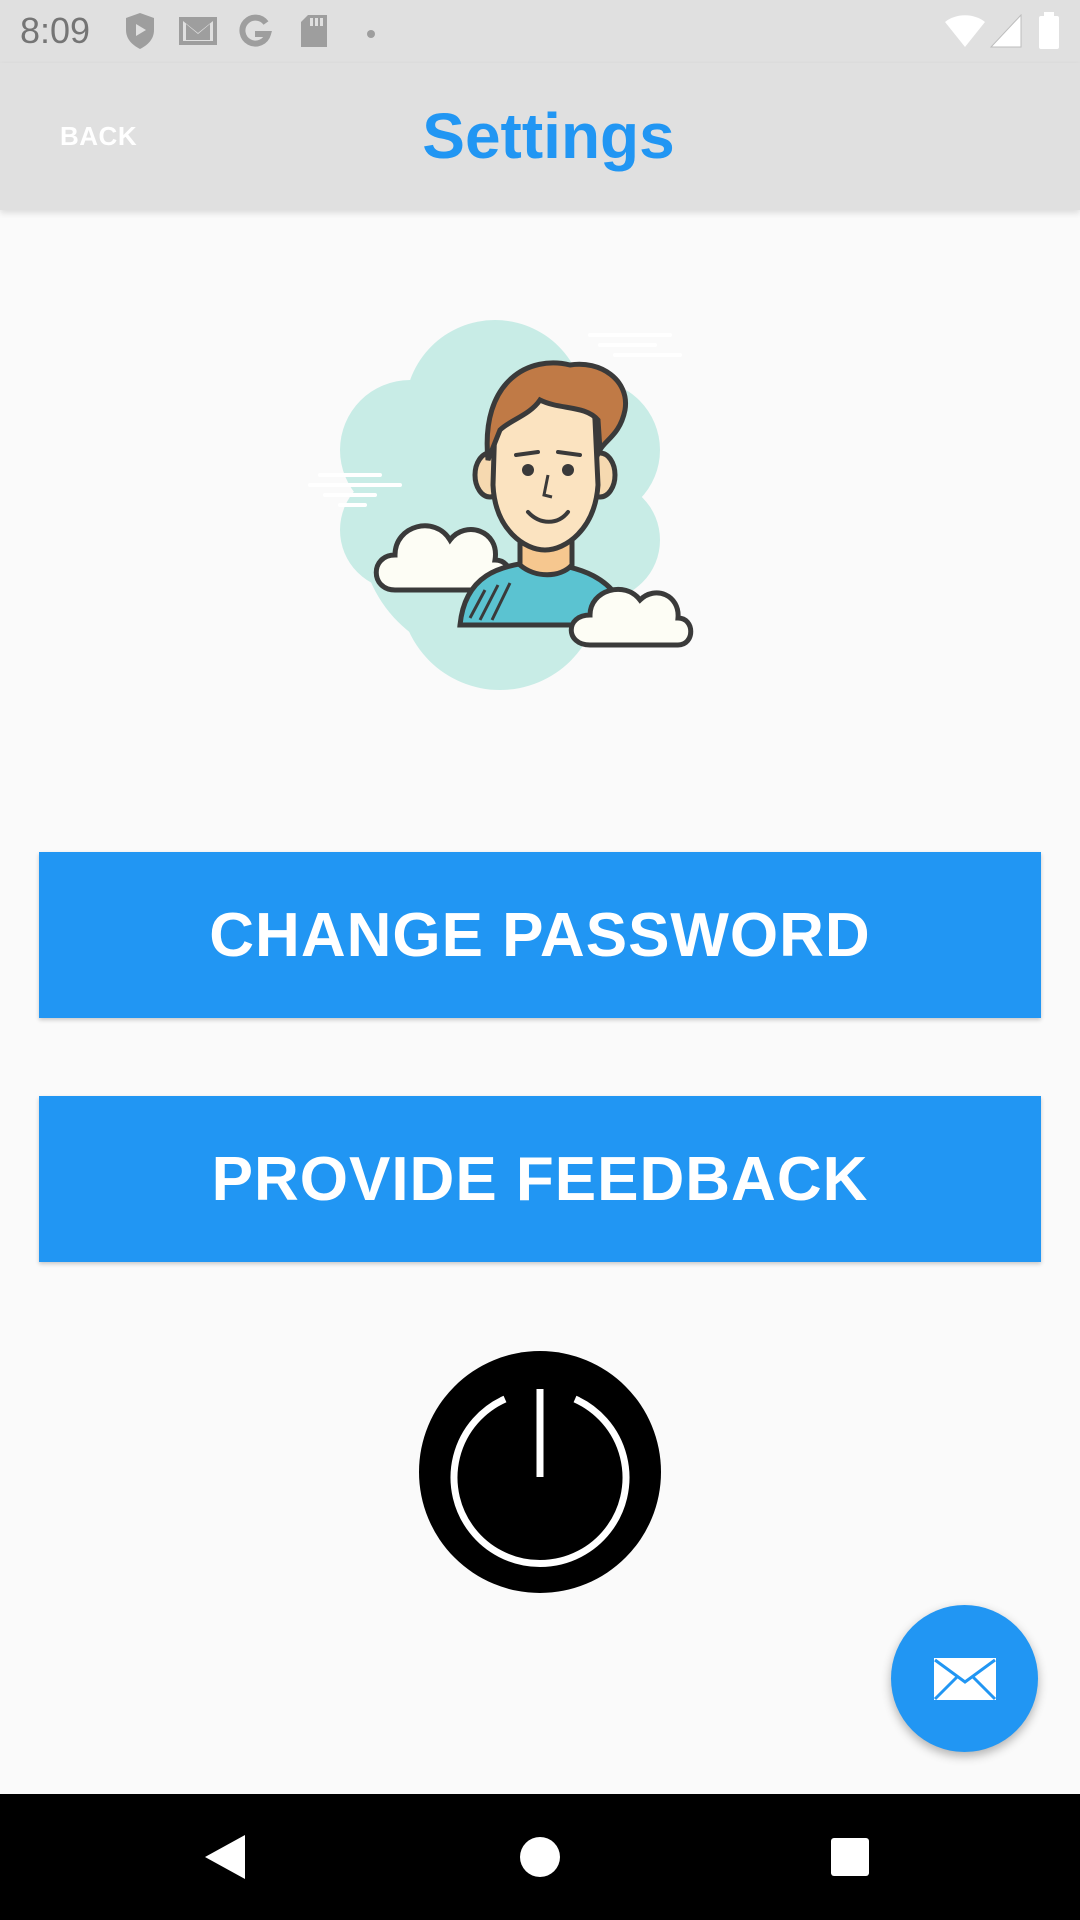 This screenshot has width=1080, height=1920. I want to click on system-nav-bar, so click(540, 1857).